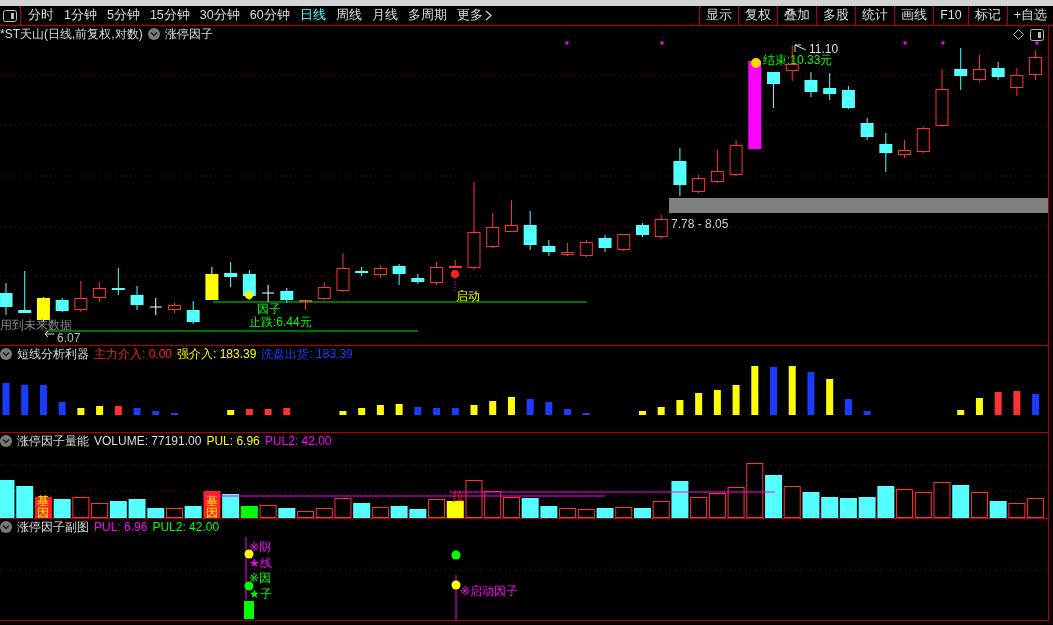  I want to click on toolbar-button: +自选, so click(1029, 15).